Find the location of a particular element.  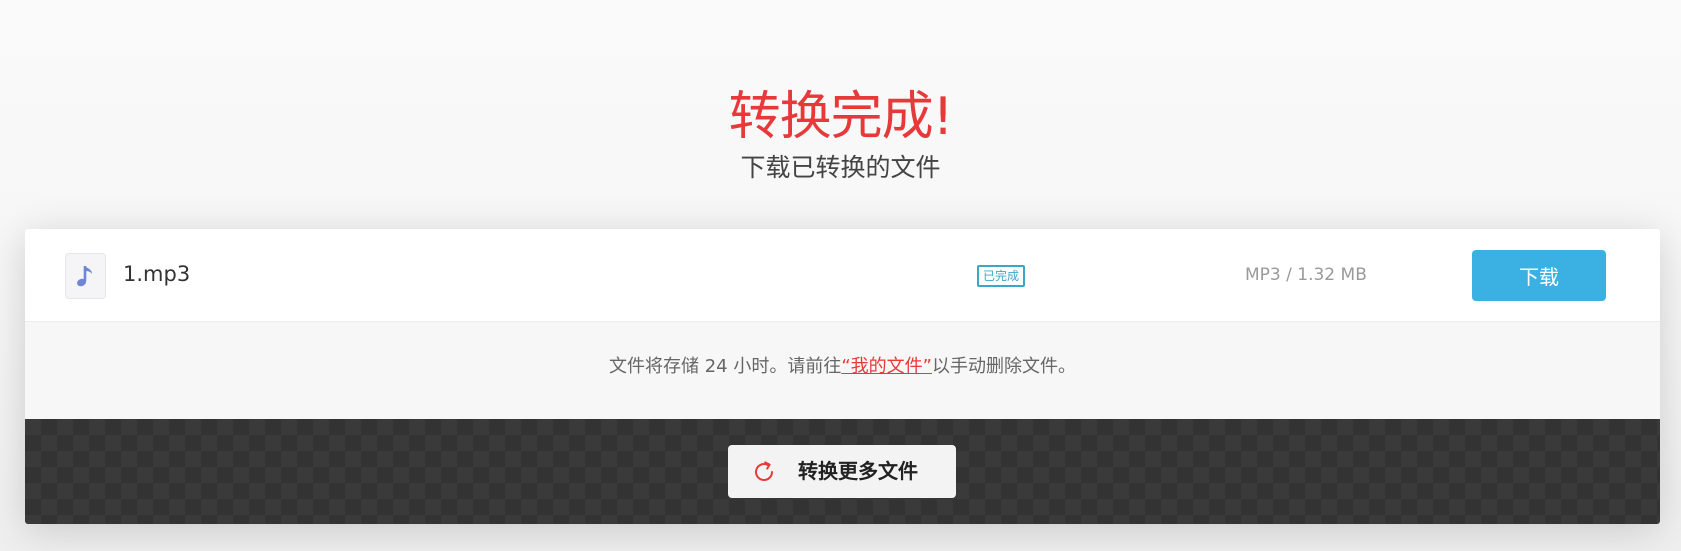

page-title: 转换完成! is located at coordinates (841, 117).